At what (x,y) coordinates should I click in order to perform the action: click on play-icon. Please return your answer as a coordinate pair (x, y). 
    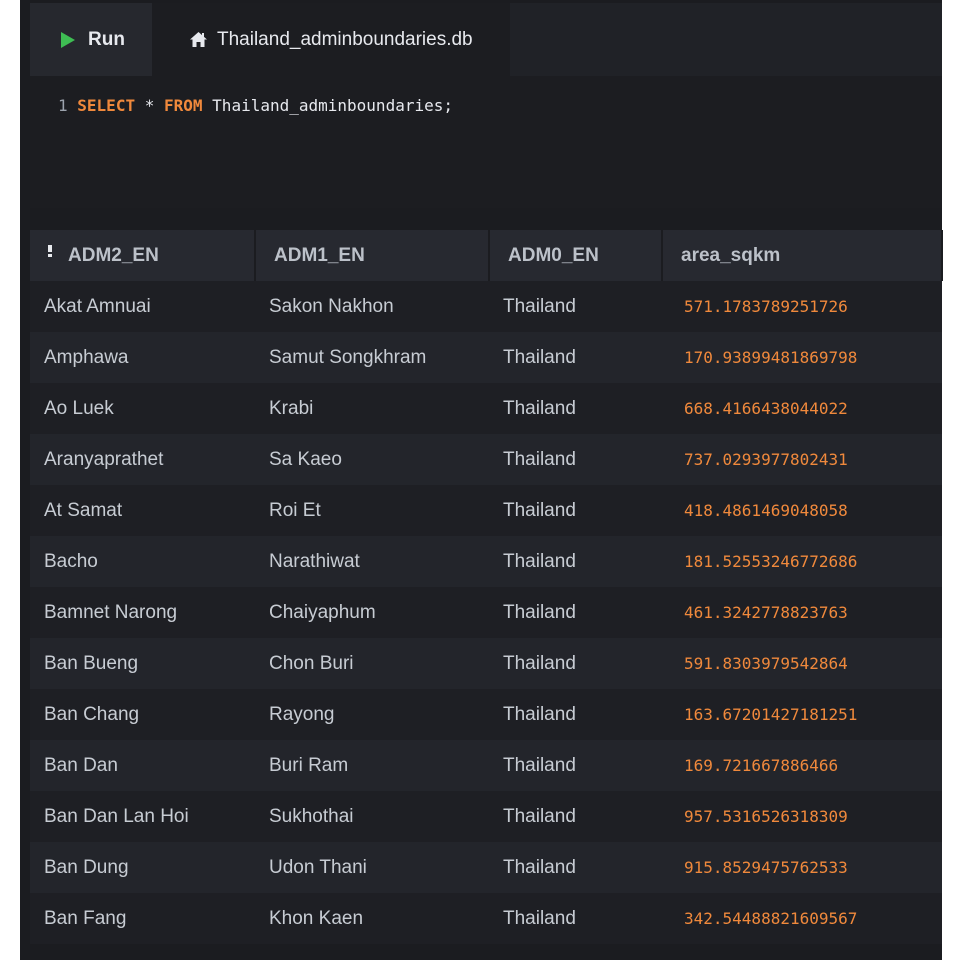
    Looking at the image, I should click on (68, 39).